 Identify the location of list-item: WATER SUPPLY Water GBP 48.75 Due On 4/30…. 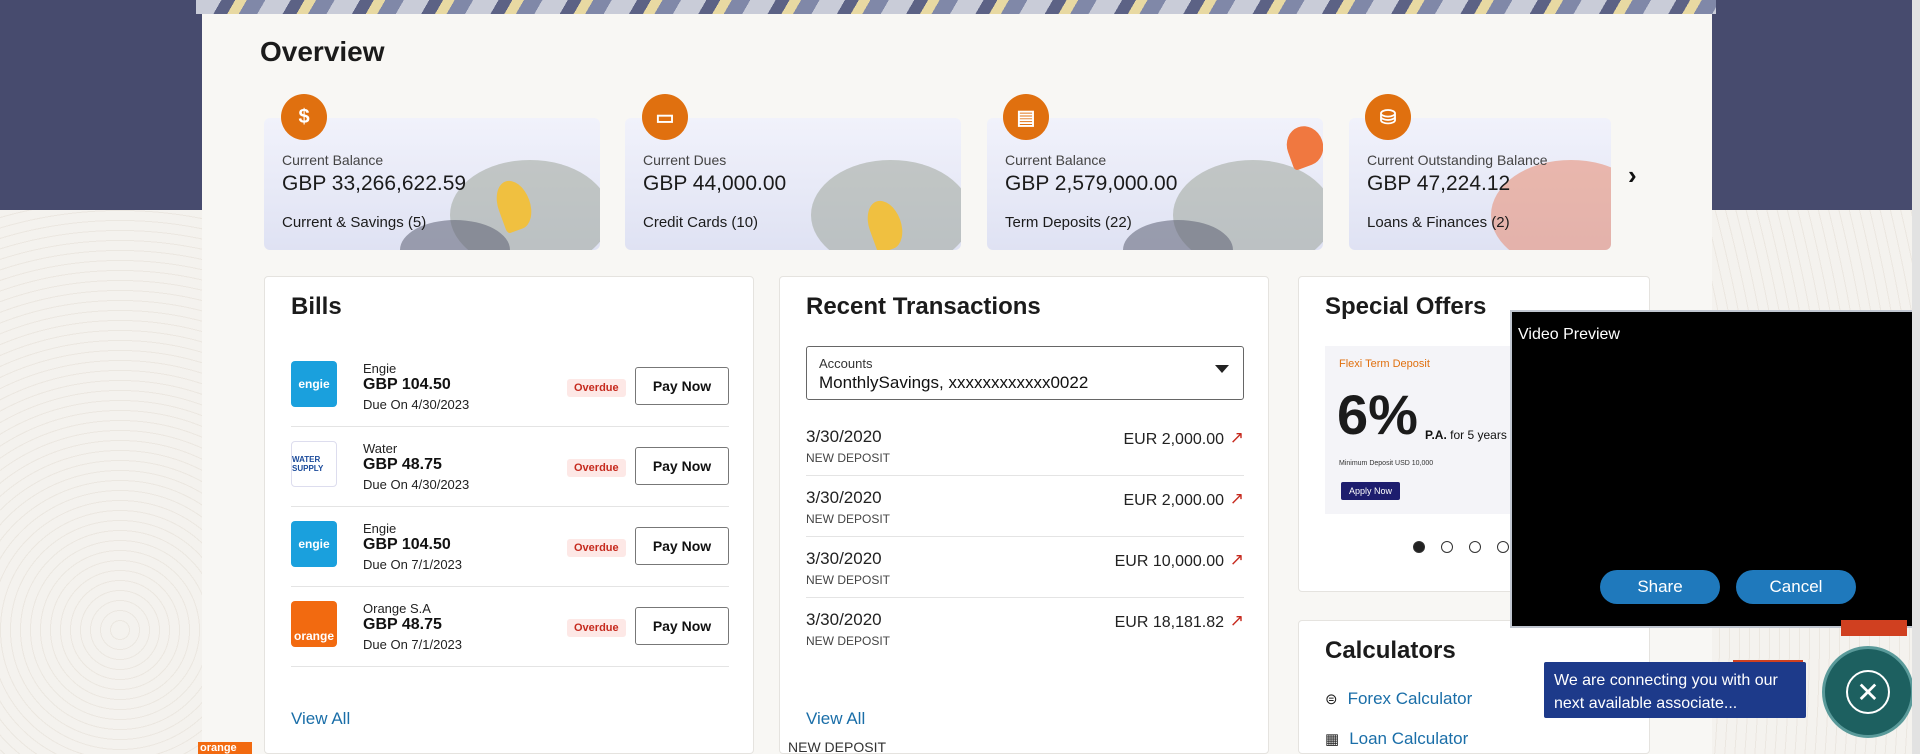
(510, 467).